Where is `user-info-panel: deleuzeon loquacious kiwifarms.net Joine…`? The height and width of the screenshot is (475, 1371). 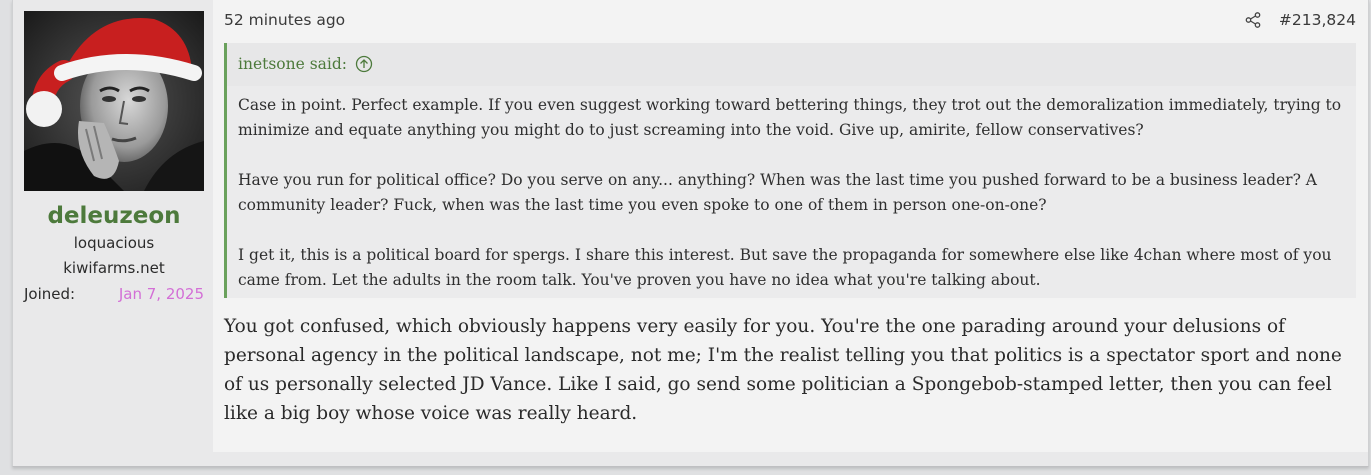 user-info-panel: deleuzeon loquacious kiwifarms.net Joine… is located at coordinates (113, 233).